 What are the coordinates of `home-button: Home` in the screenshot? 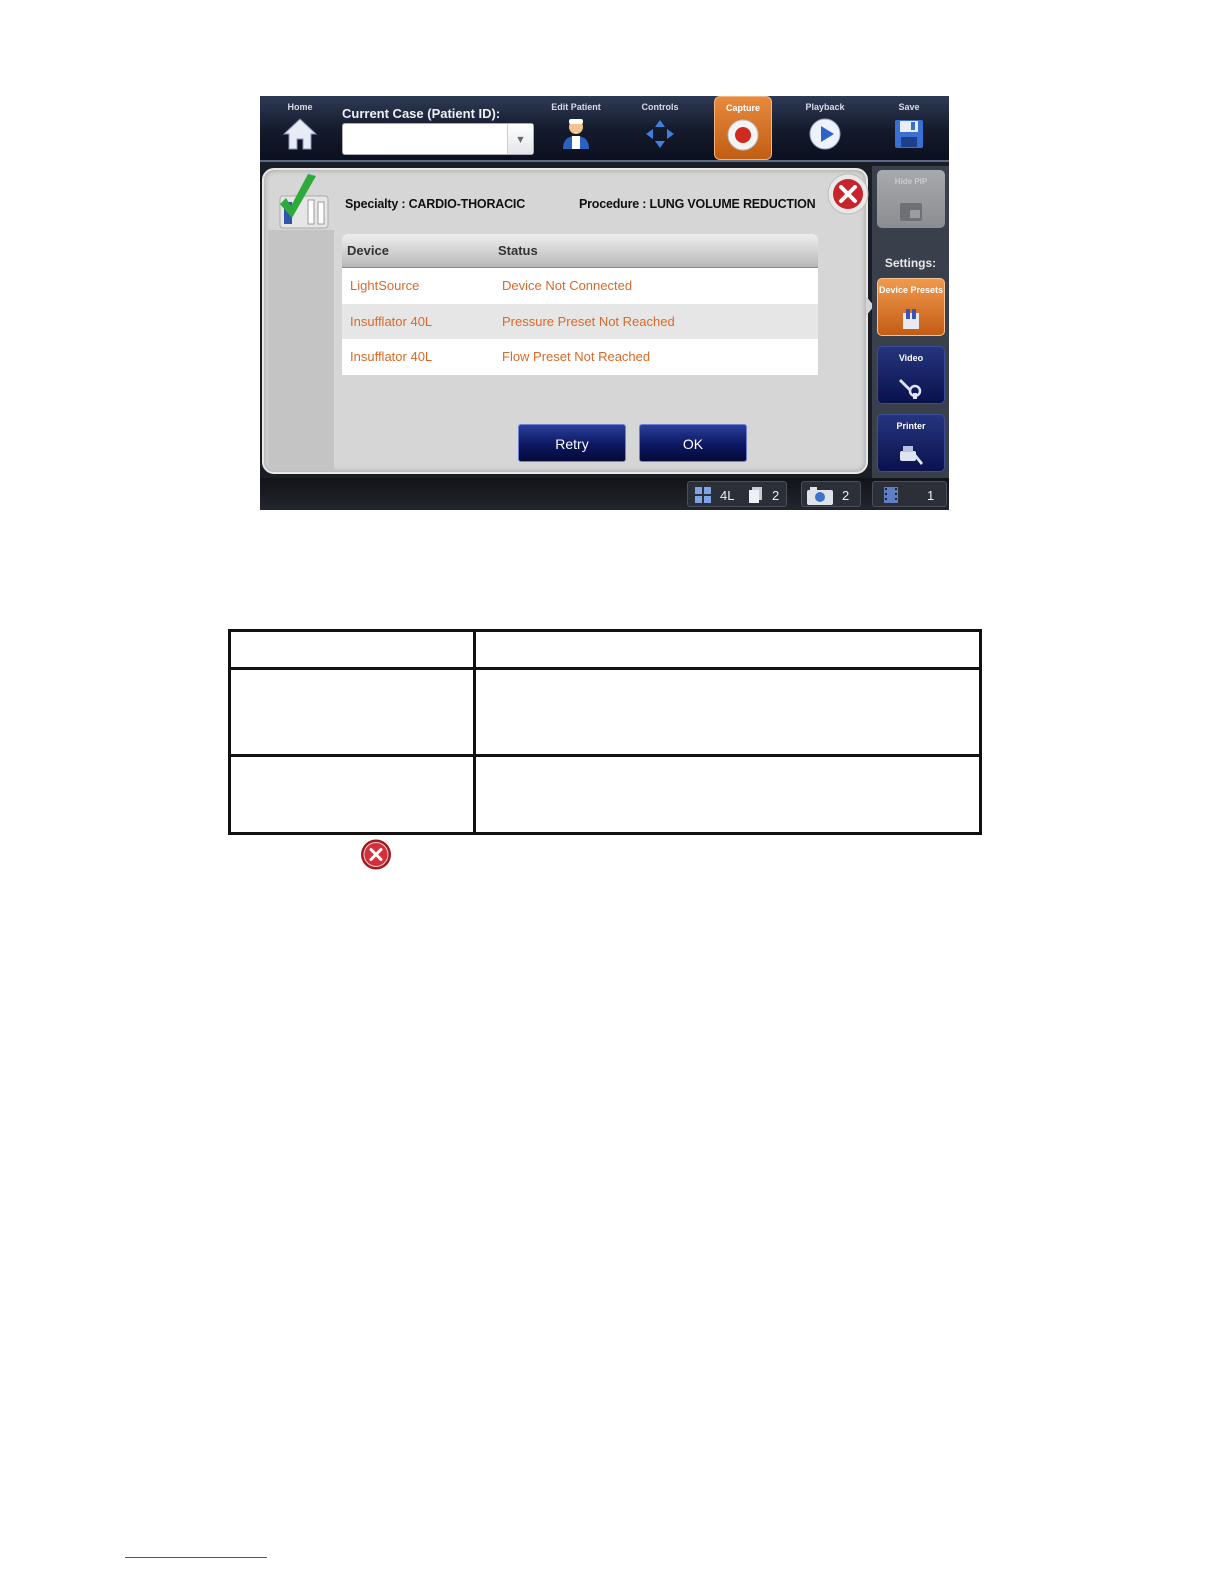 It's located at (300, 128).